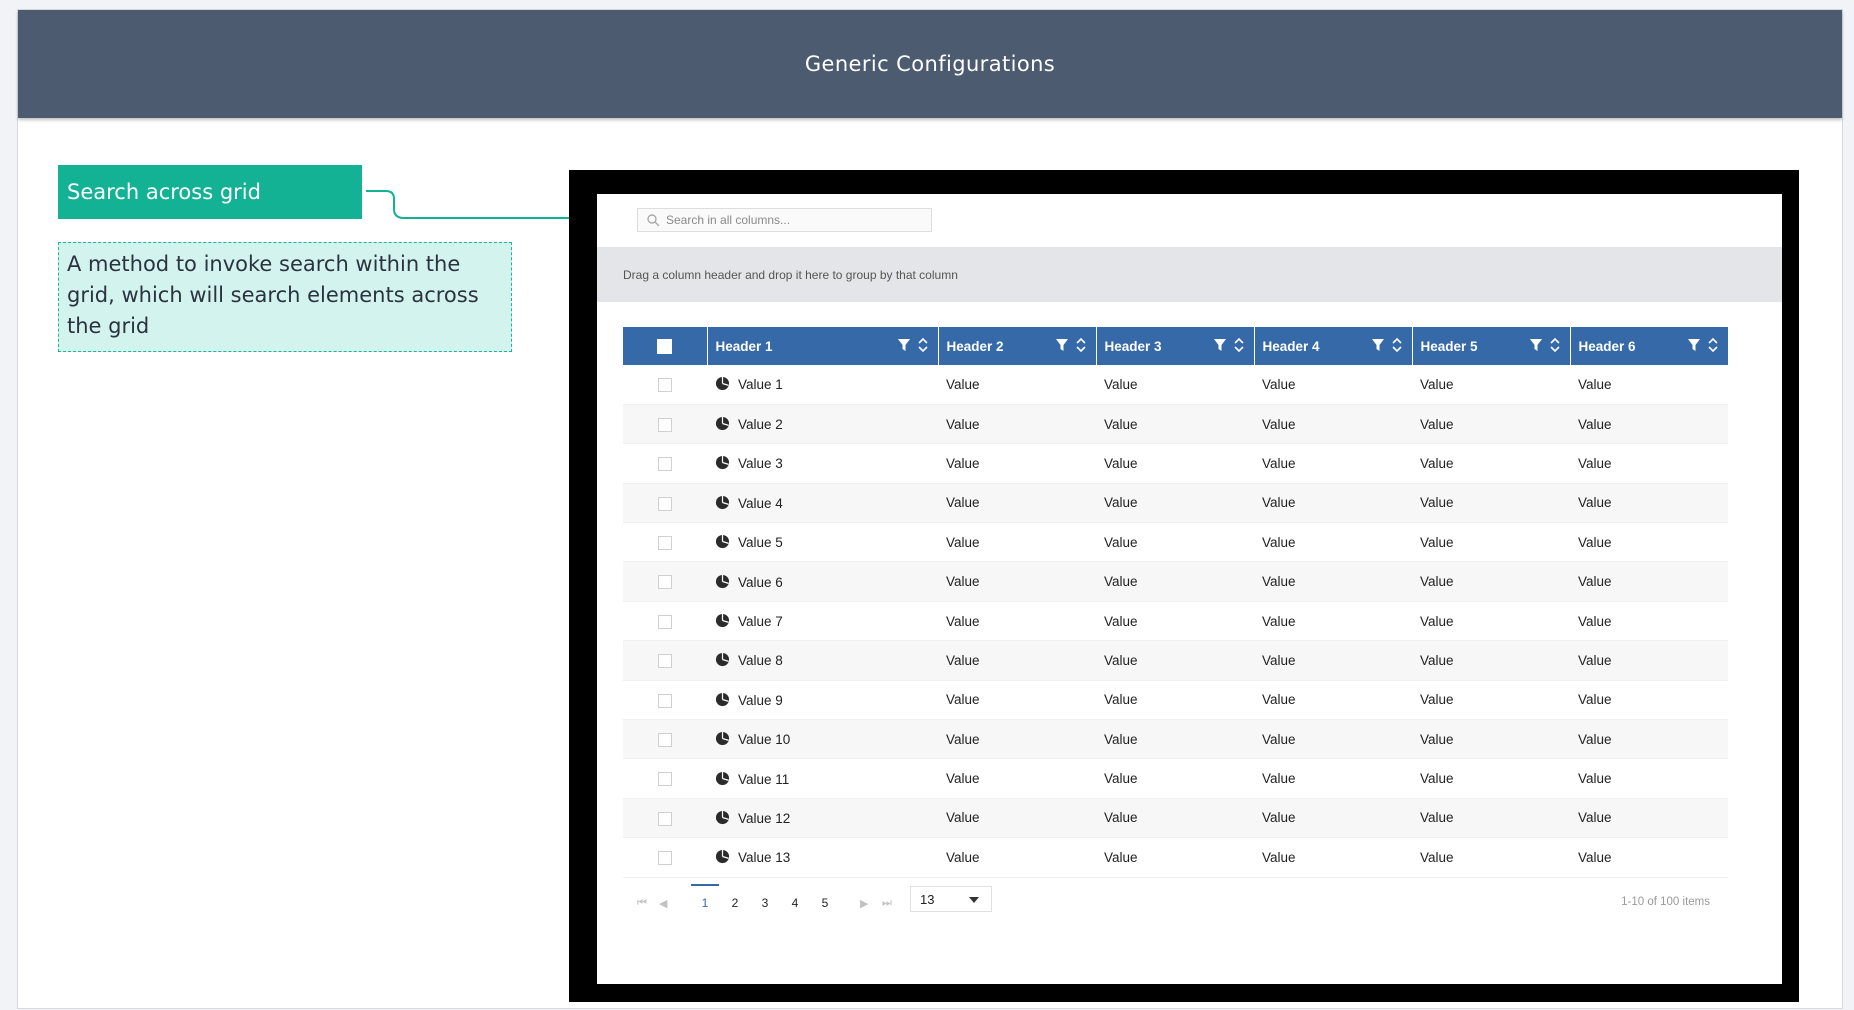  Describe the element at coordinates (705, 885) in the screenshot. I see `active-page-indicator` at that location.